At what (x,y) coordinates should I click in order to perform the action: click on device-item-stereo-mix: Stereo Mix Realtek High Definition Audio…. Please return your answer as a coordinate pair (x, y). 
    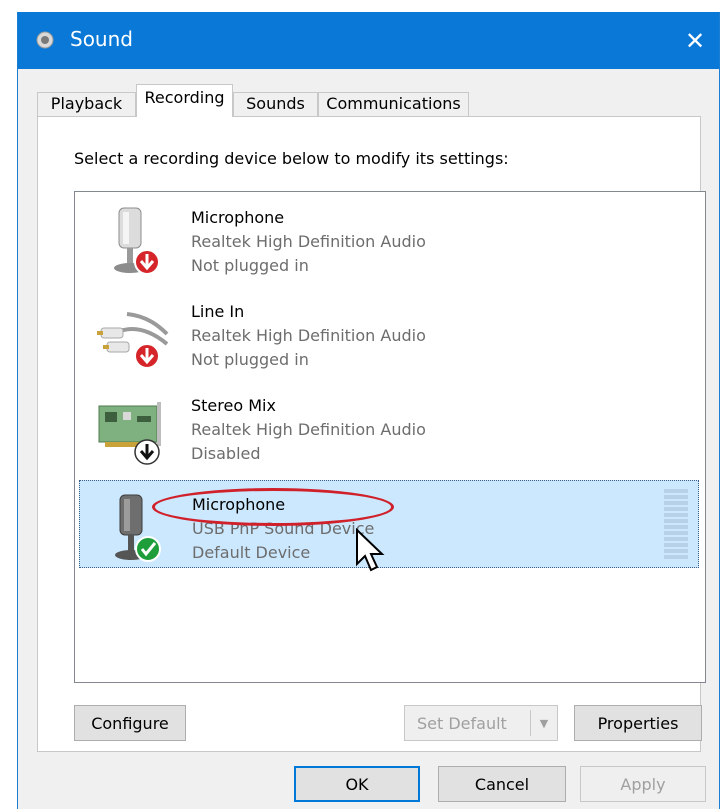
    Looking at the image, I should click on (389, 426).